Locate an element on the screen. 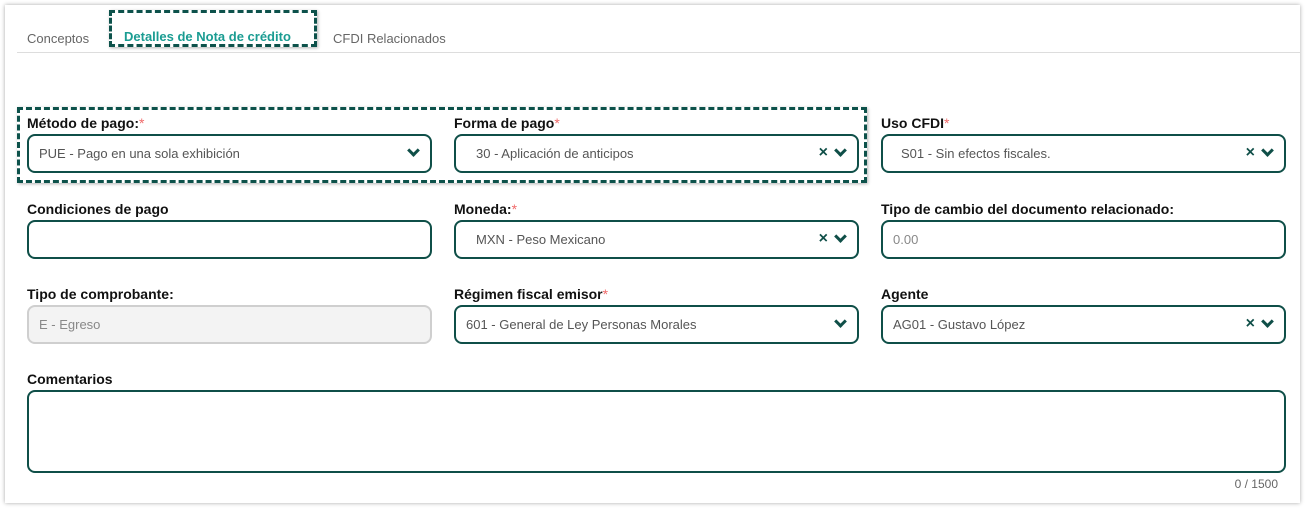  agente-select: AG01 - Gustavo López × is located at coordinates (1083, 324).